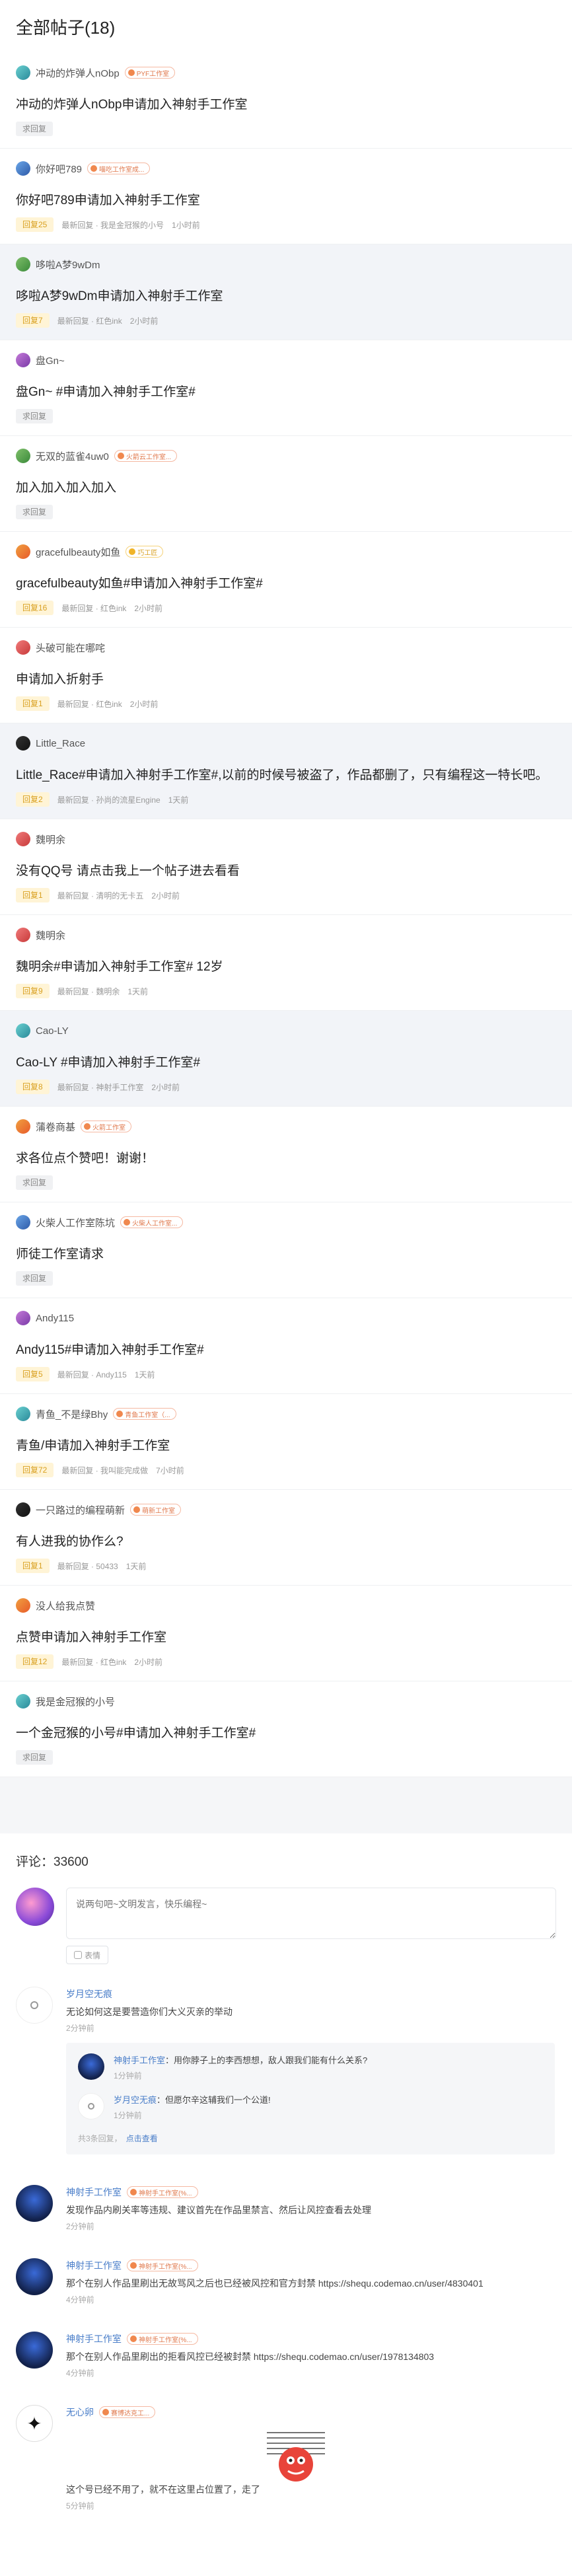 This screenshot has height=2576, width=572. What do you see at coordinates (142, 2138) in the screenshot?
I see `view-more-link: 点击查看` at bounding box center [142, 2138].